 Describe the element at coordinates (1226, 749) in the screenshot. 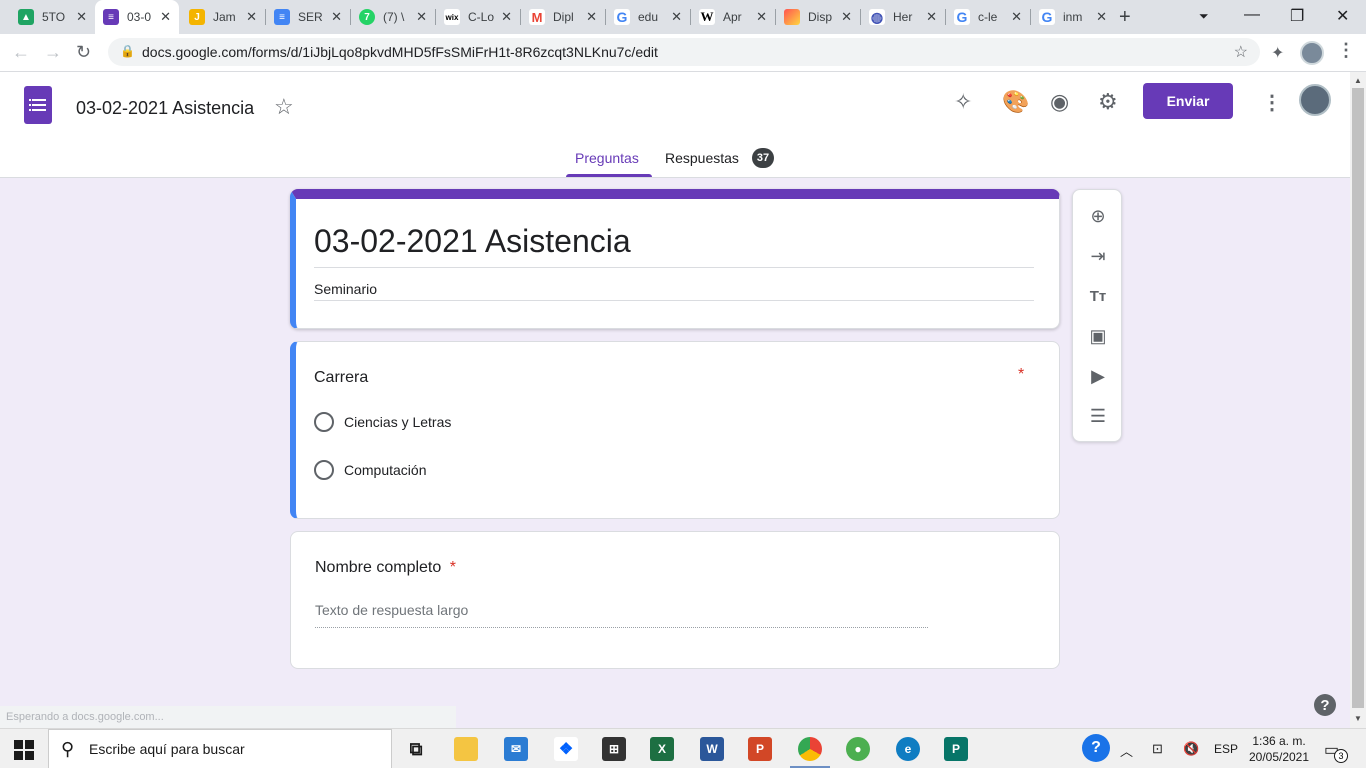

I see `language-indicator: ESP` at that location.